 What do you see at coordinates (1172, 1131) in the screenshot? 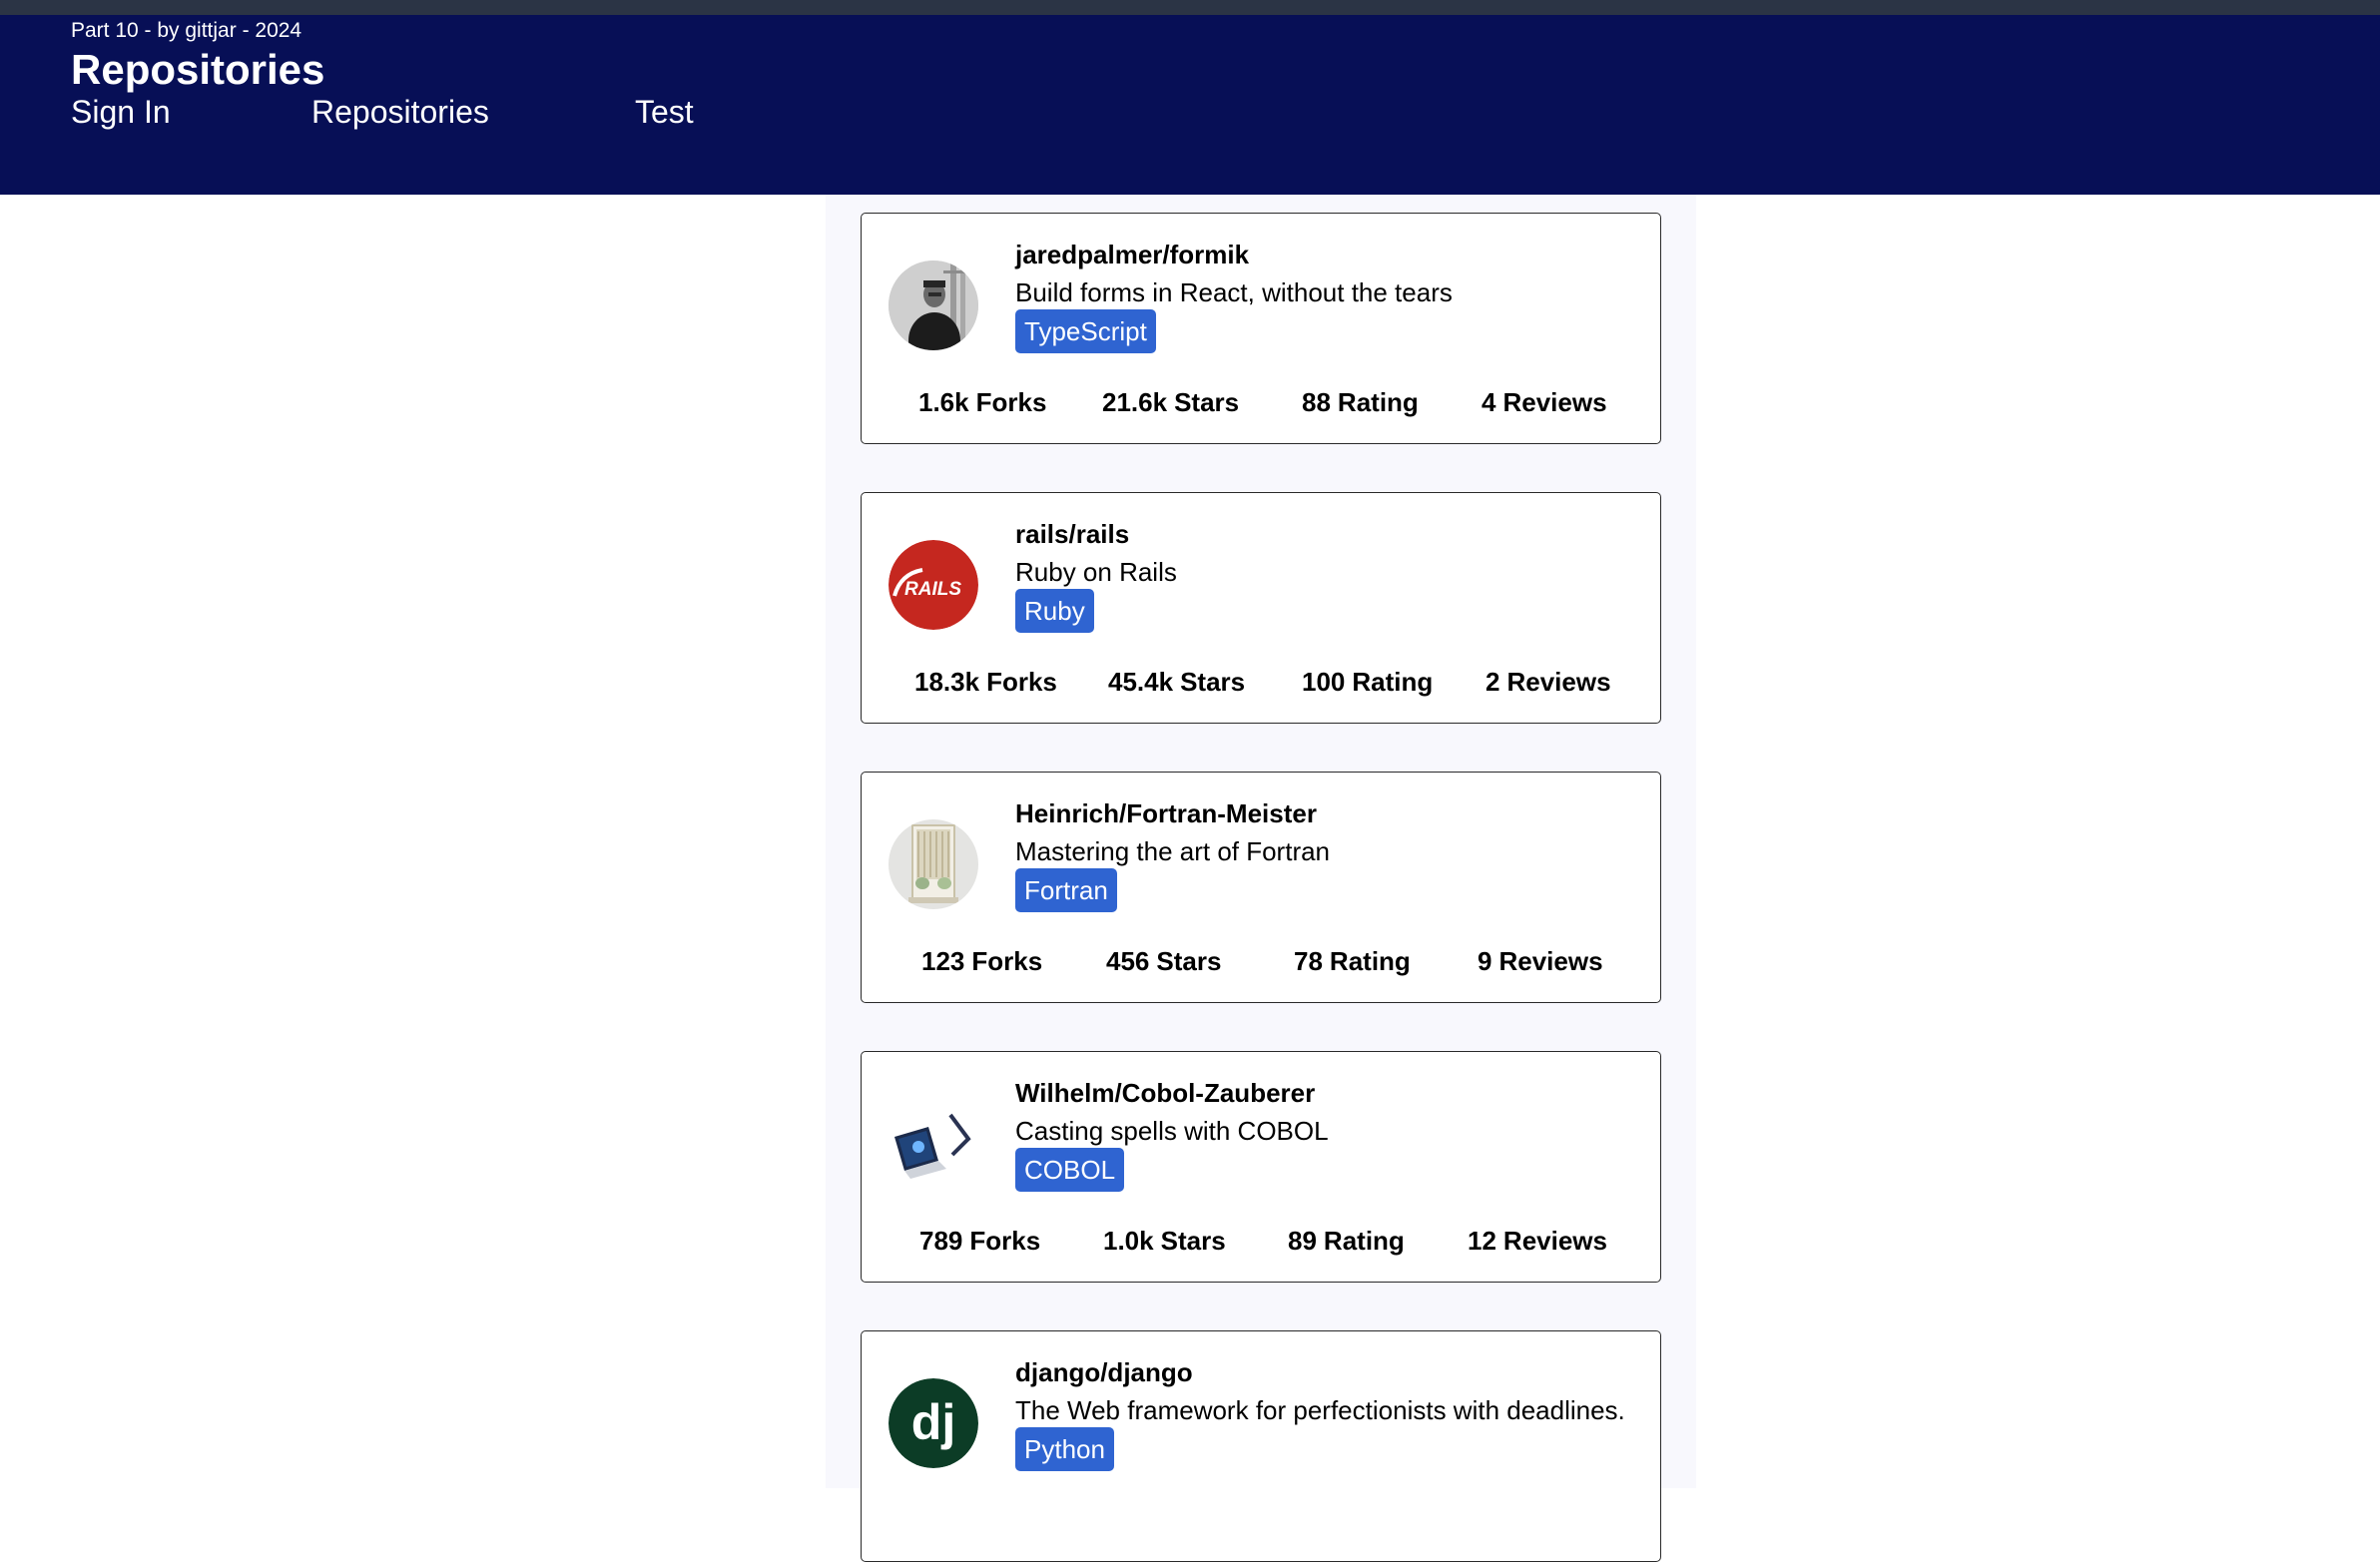
I see `repository-description: Casting spells with COBOL` at bounding box center [1172, 1131].